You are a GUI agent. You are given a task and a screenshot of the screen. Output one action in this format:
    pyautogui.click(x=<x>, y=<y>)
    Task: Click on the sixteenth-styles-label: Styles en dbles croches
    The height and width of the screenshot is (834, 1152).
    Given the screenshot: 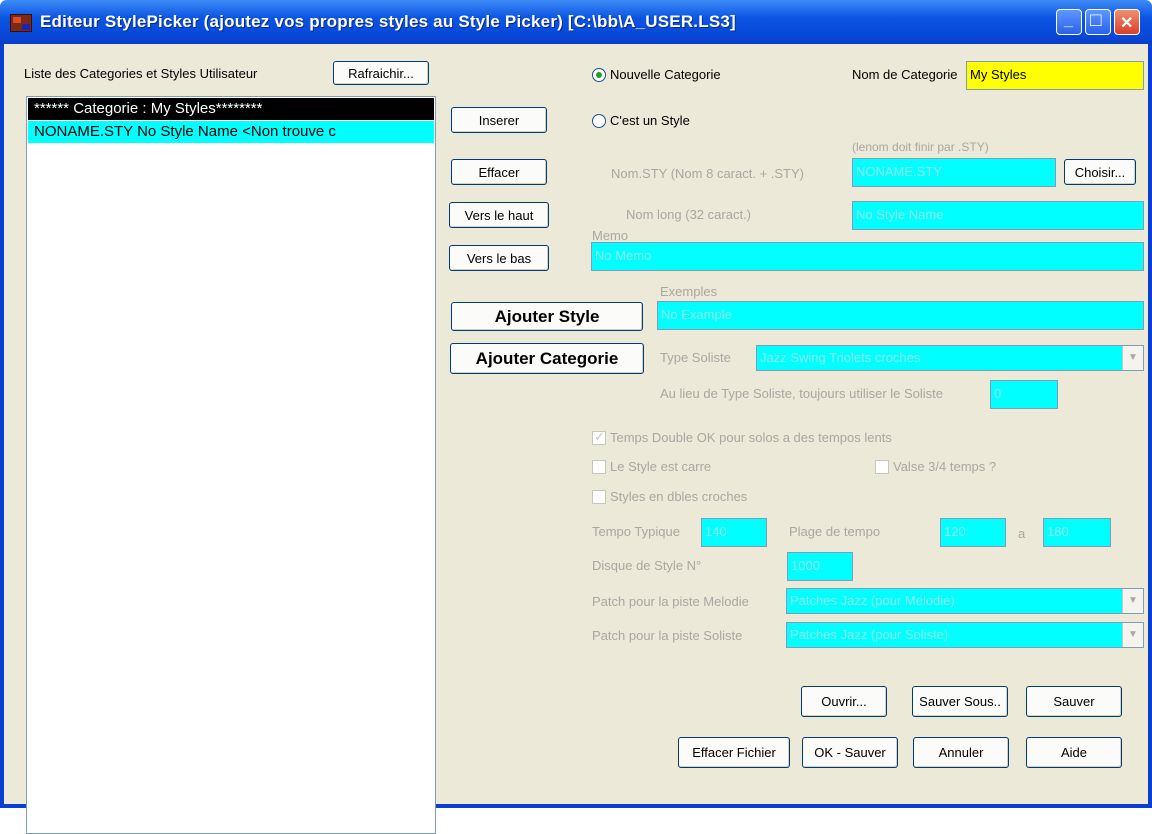 What is the action you would take?
    pyautogui.click(x=678, y=496)
    